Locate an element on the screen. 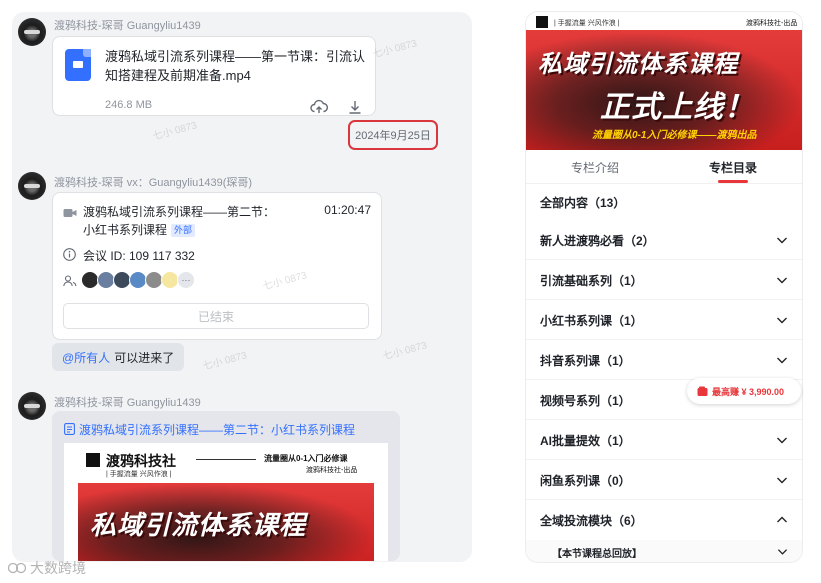 This screenshot has height=583, width=821. category-row: 闲鱼系列课（0） is located at coordinates (664, 480).